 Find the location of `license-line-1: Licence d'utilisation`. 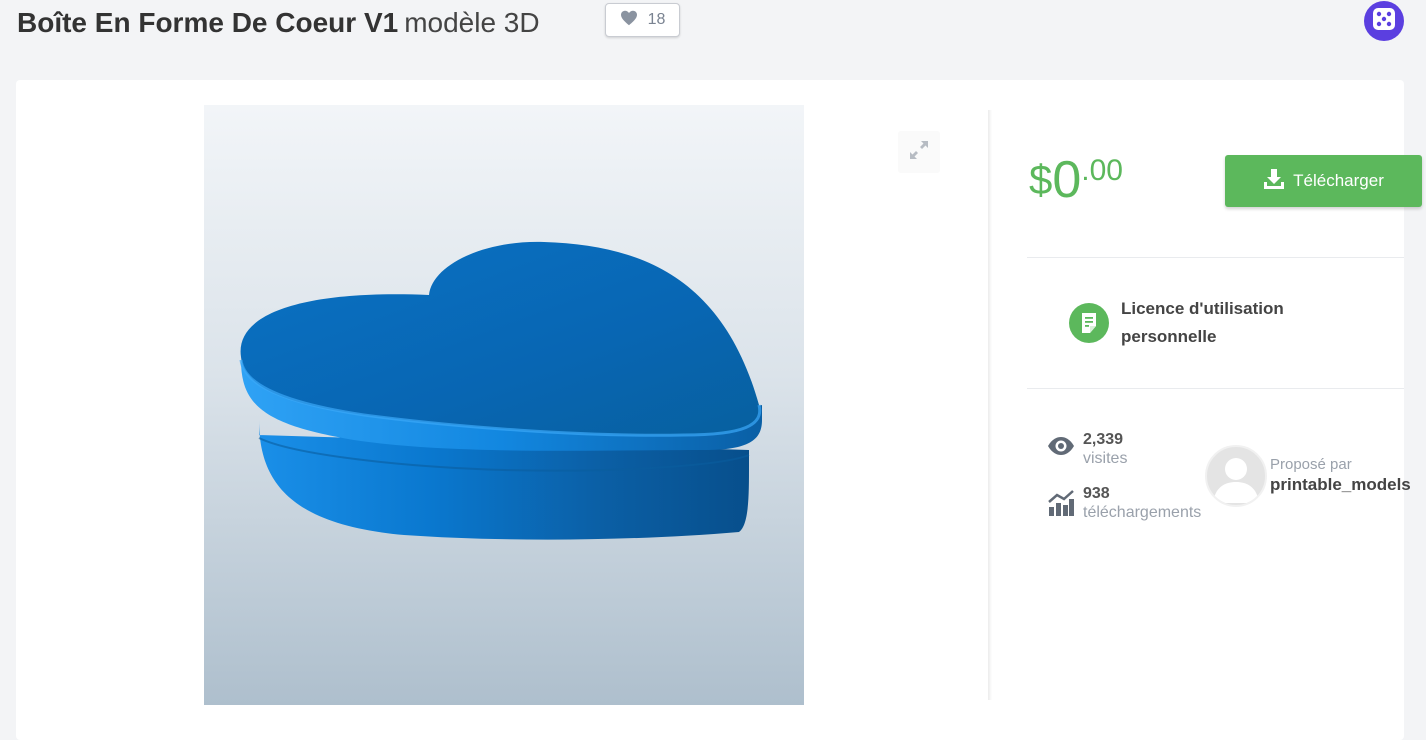

license-line-1: Licence d'utilisation is located at coordinates (1202, 308).